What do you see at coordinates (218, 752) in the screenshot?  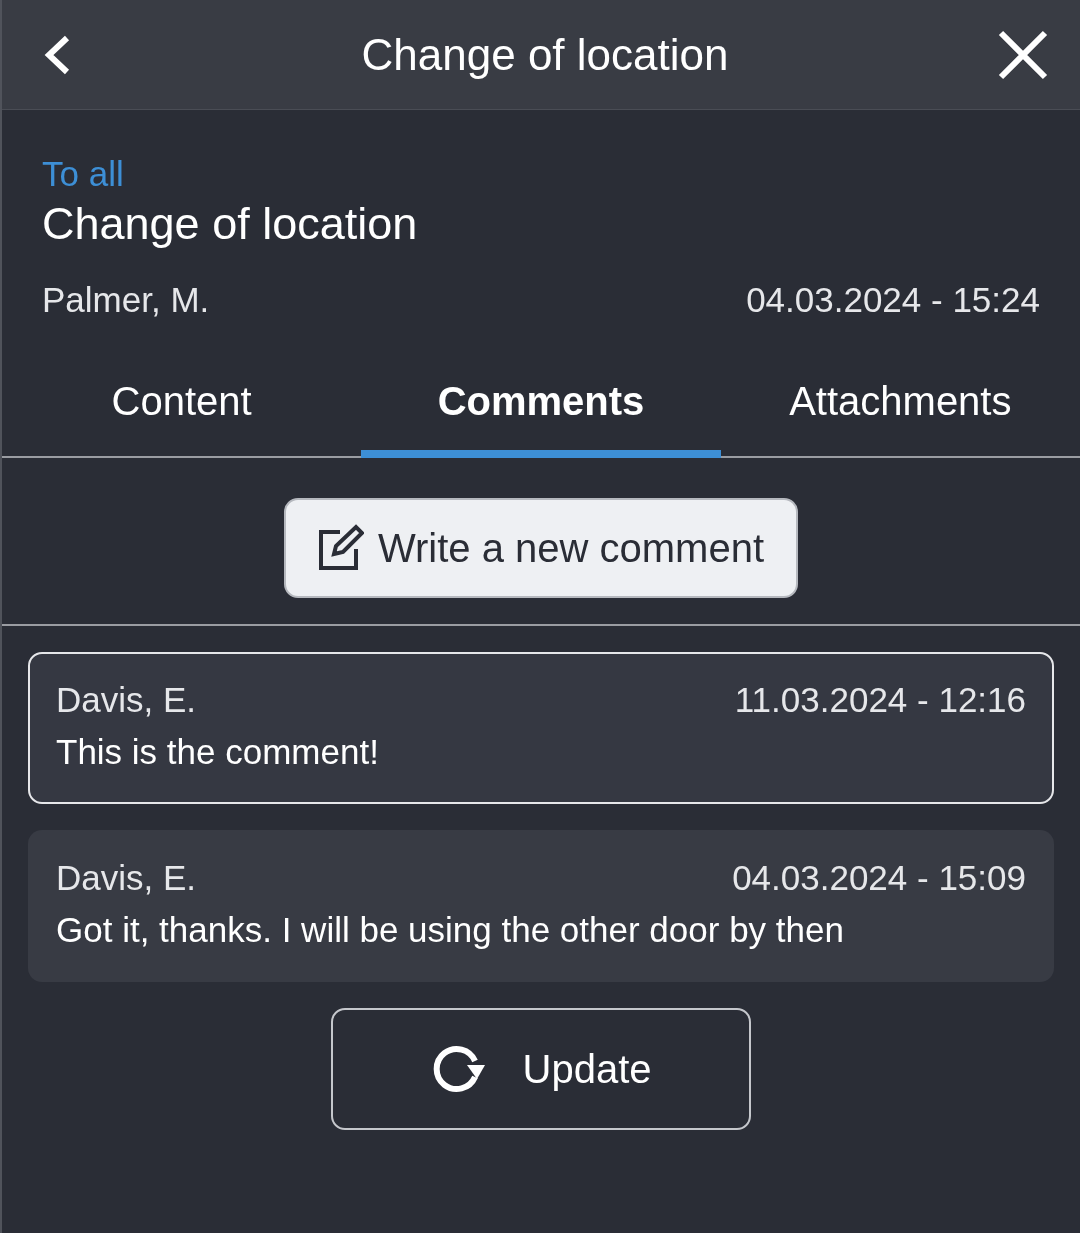 I see `comment-text: This is the comment!` at bounding box center [218, 752].